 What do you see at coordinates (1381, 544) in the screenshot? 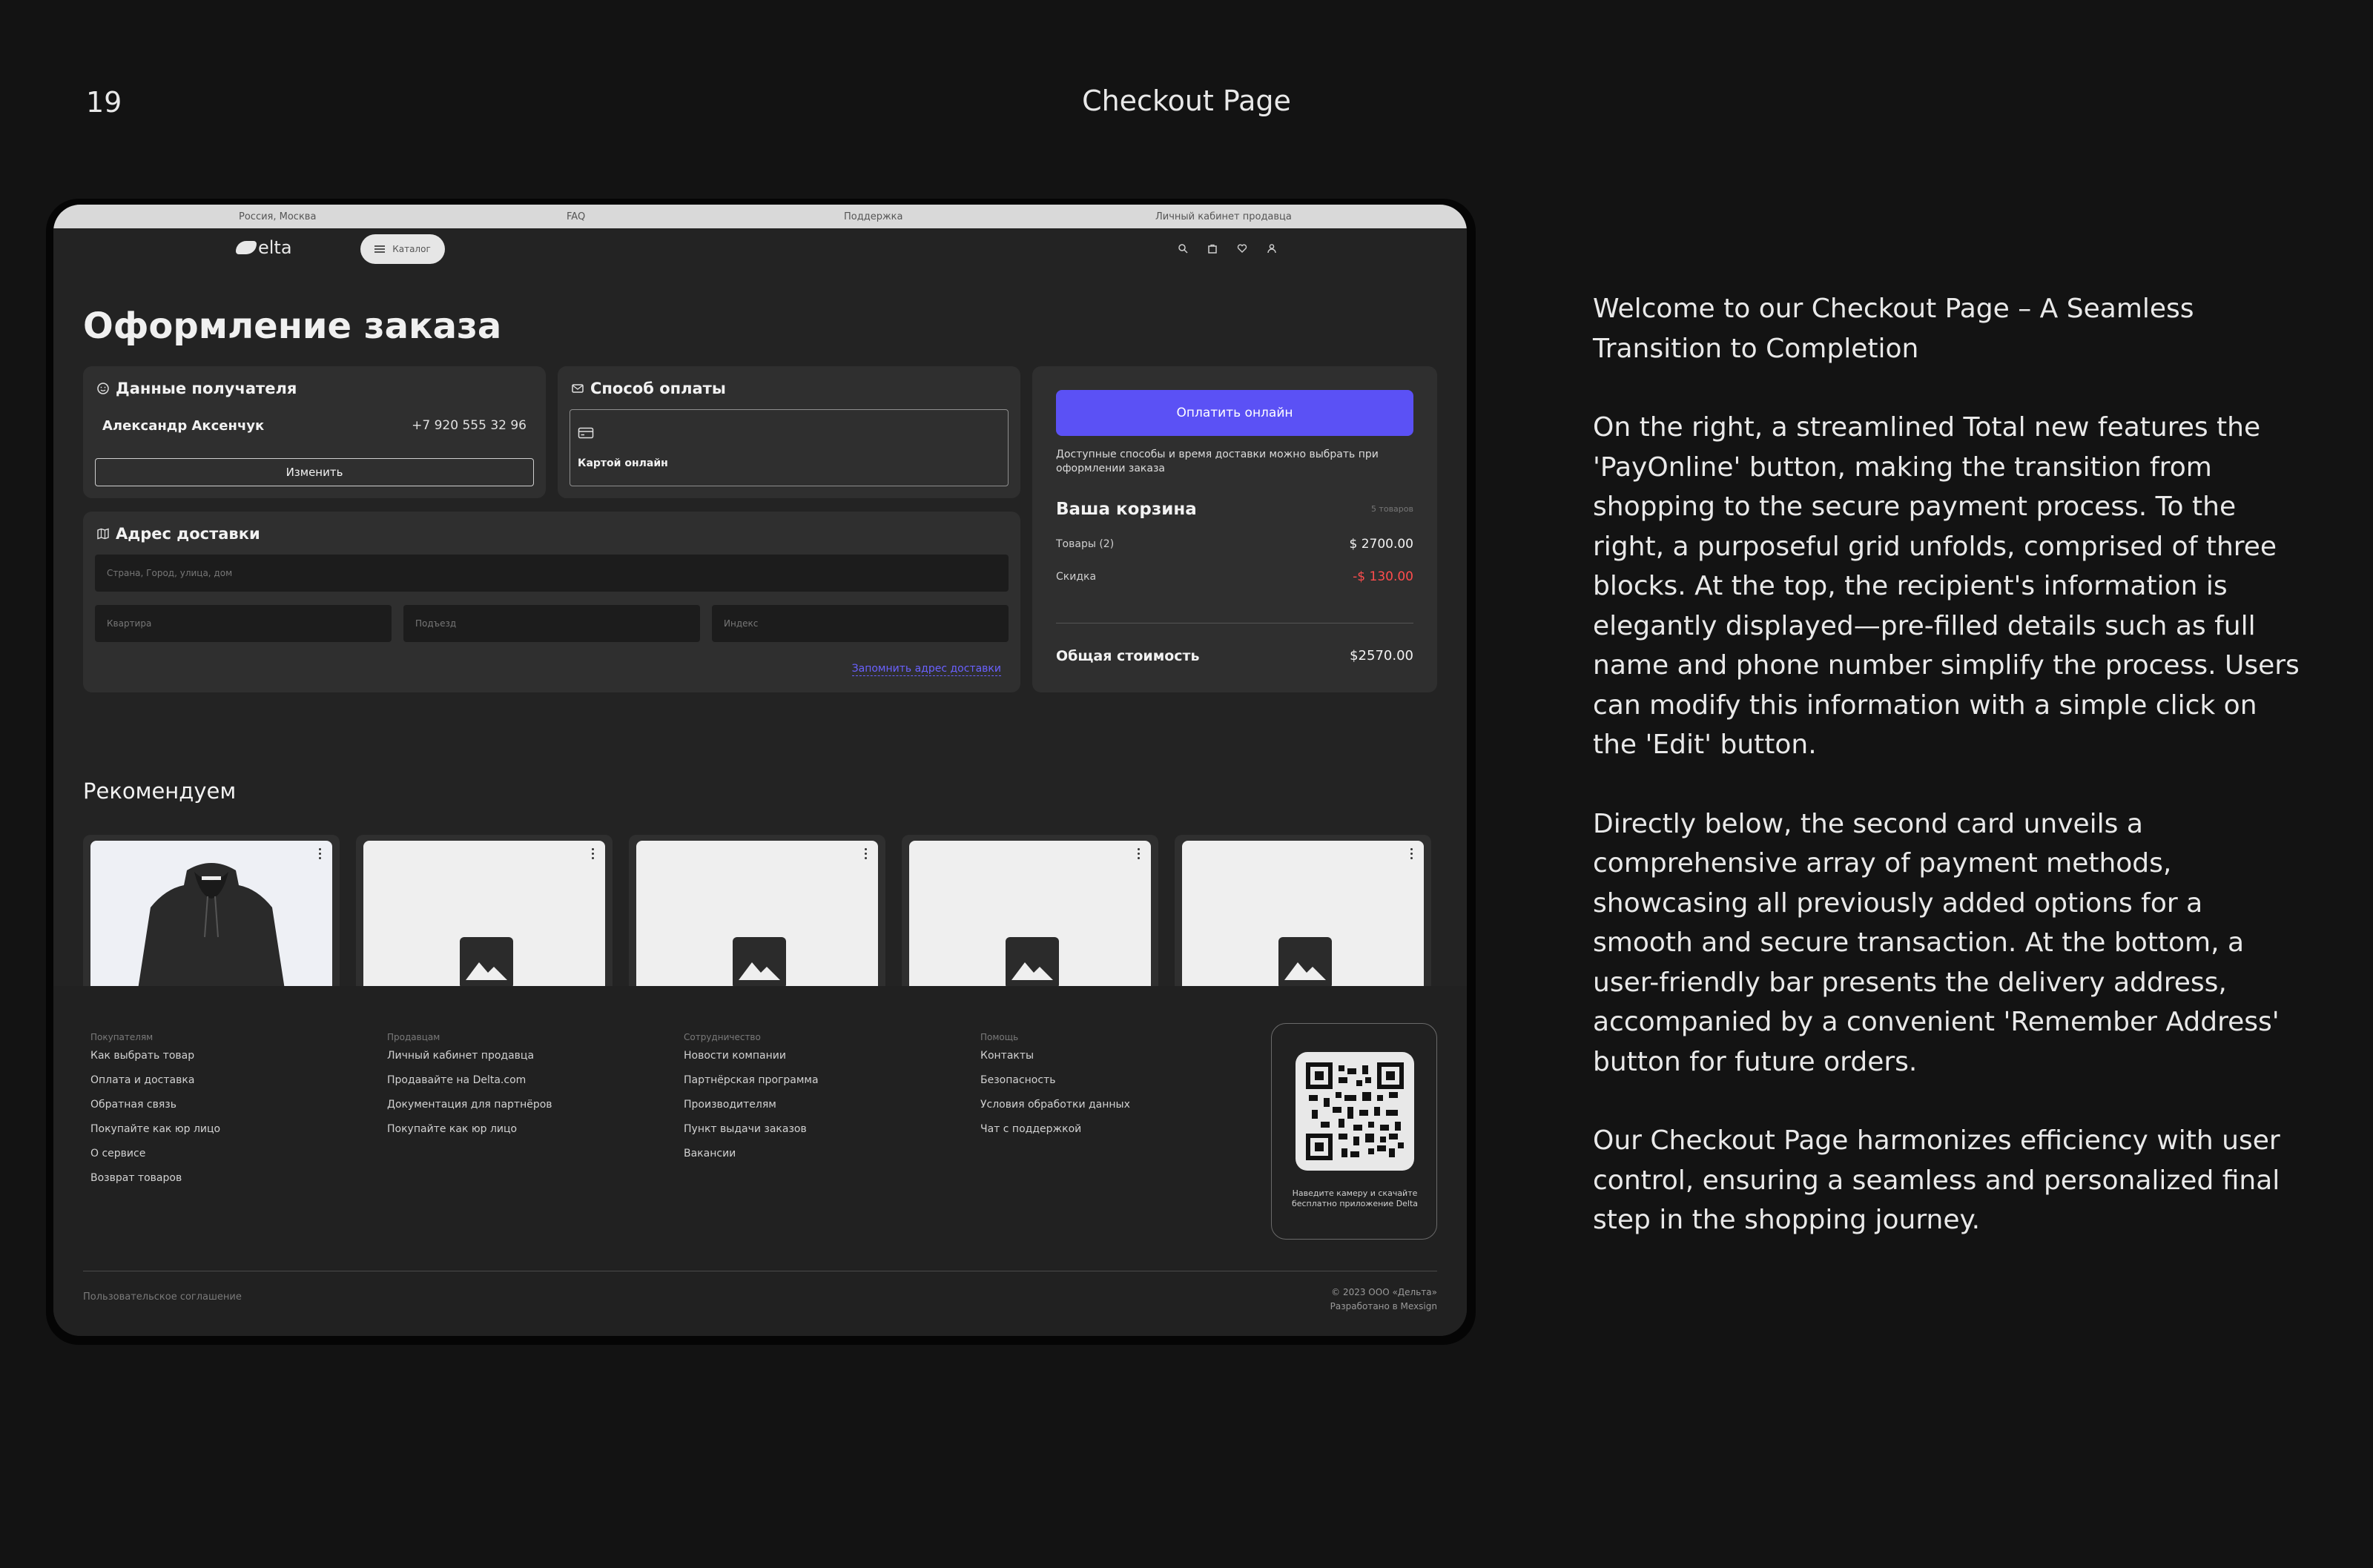
I see `items-value: $ 2700.00` at bounding box center [1381, 544].